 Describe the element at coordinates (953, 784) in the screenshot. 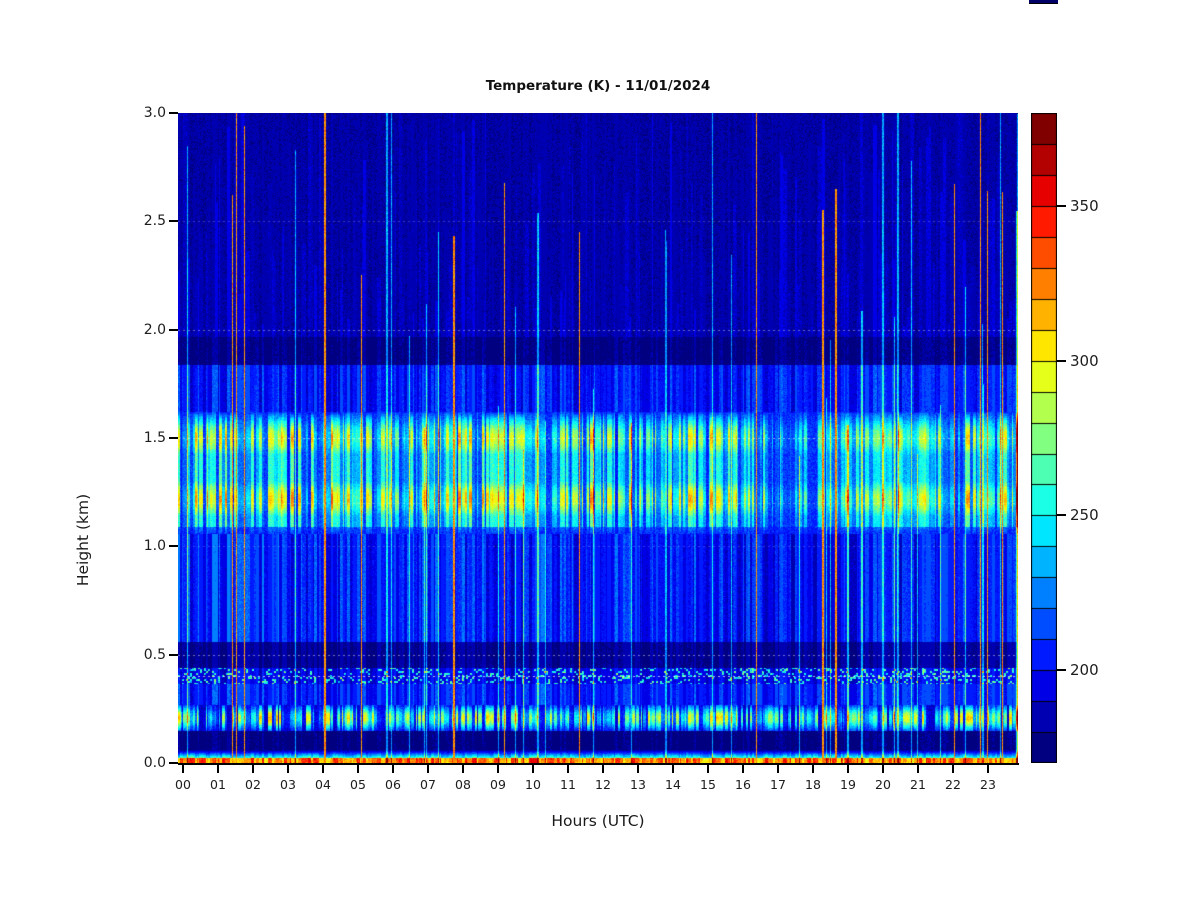

I see `x-axis-tick-label: 22` at that location.